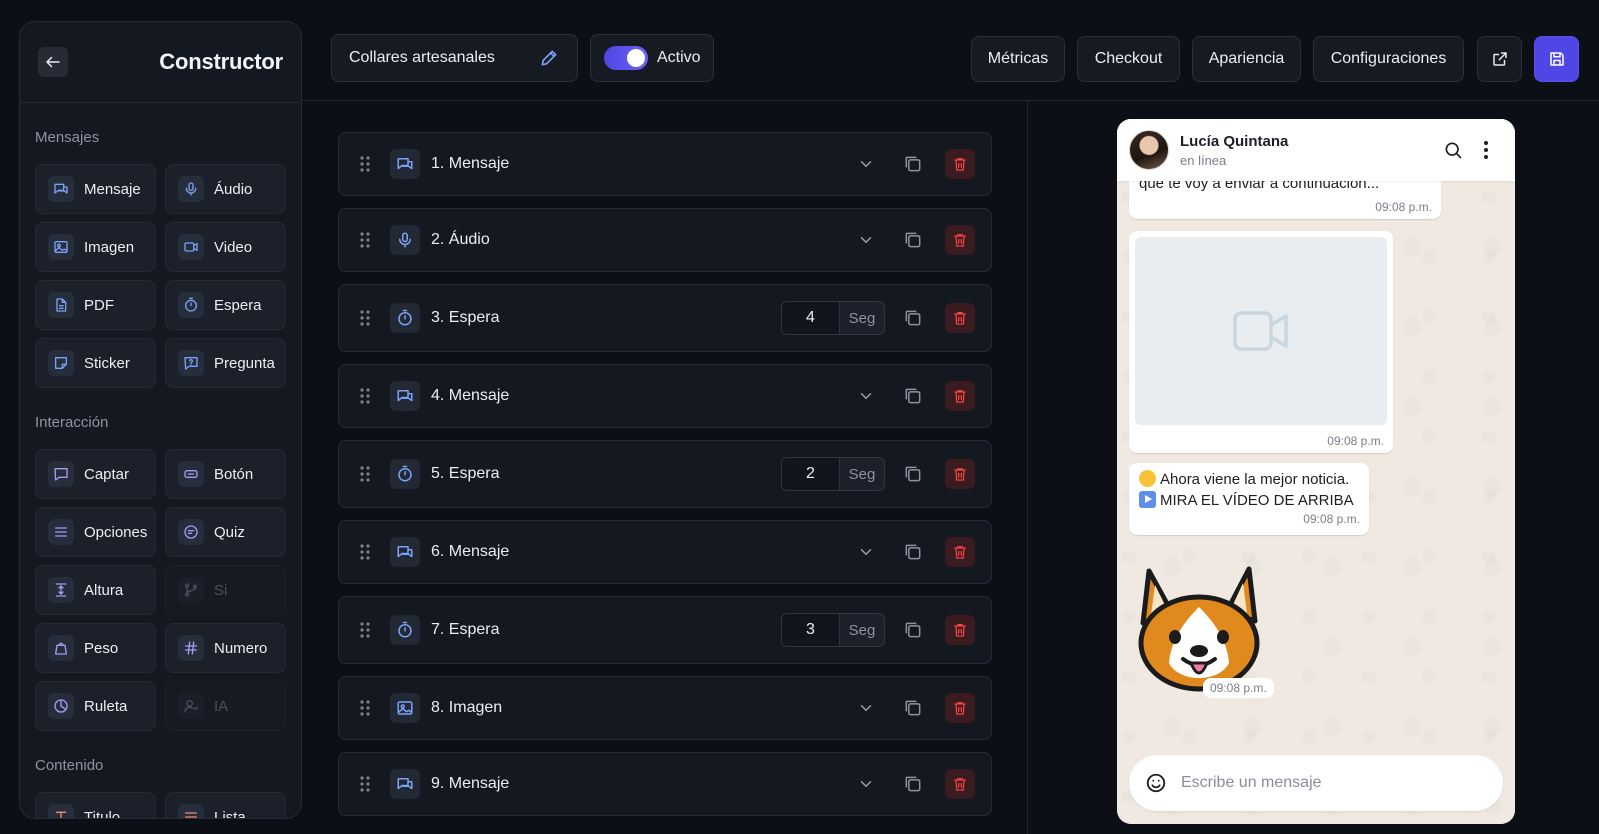  I want to click on palette-item-ruleta: Ruleta, so click(95, 706).